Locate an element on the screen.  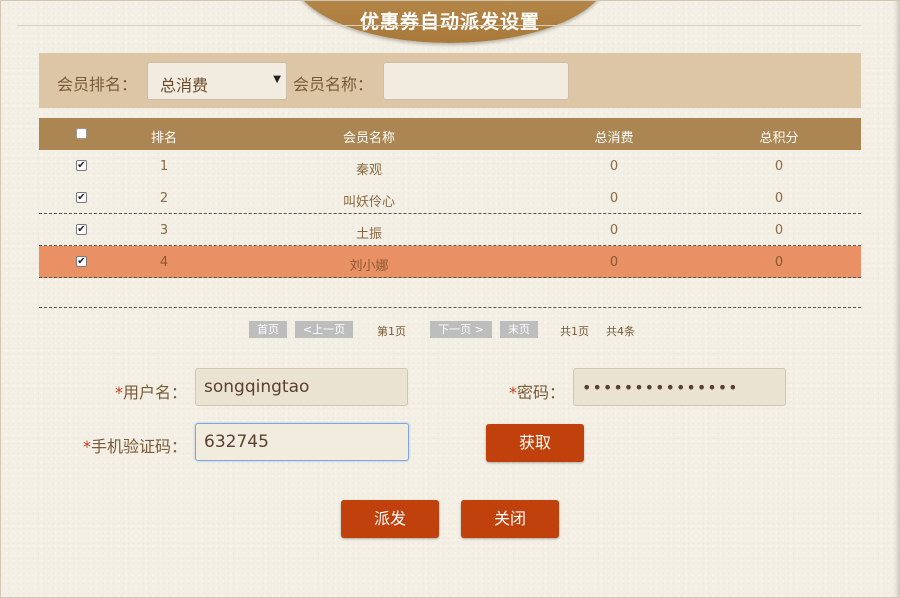
table-empty-row is located at coordinates (450, 293).